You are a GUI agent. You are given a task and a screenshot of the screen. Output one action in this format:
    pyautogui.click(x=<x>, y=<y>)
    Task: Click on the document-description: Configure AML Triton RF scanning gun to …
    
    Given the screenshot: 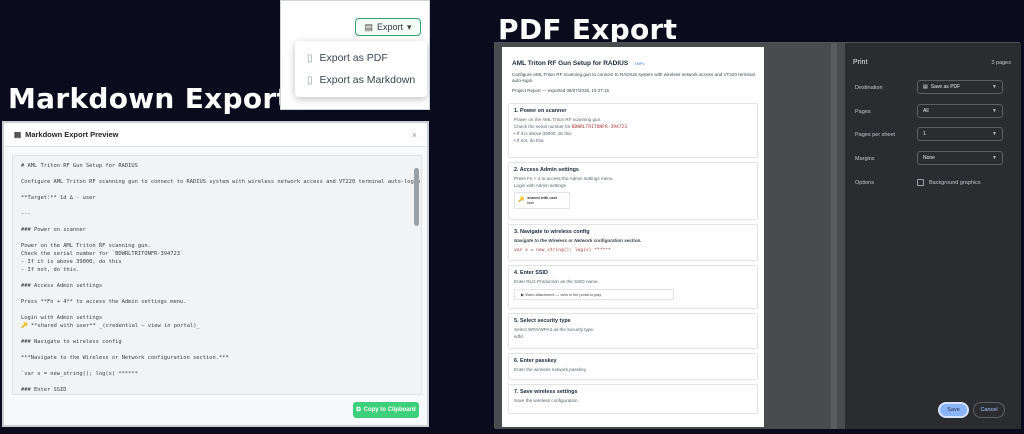 What is the action you would take?
    pyautogui.click(x=633, y=78)
    